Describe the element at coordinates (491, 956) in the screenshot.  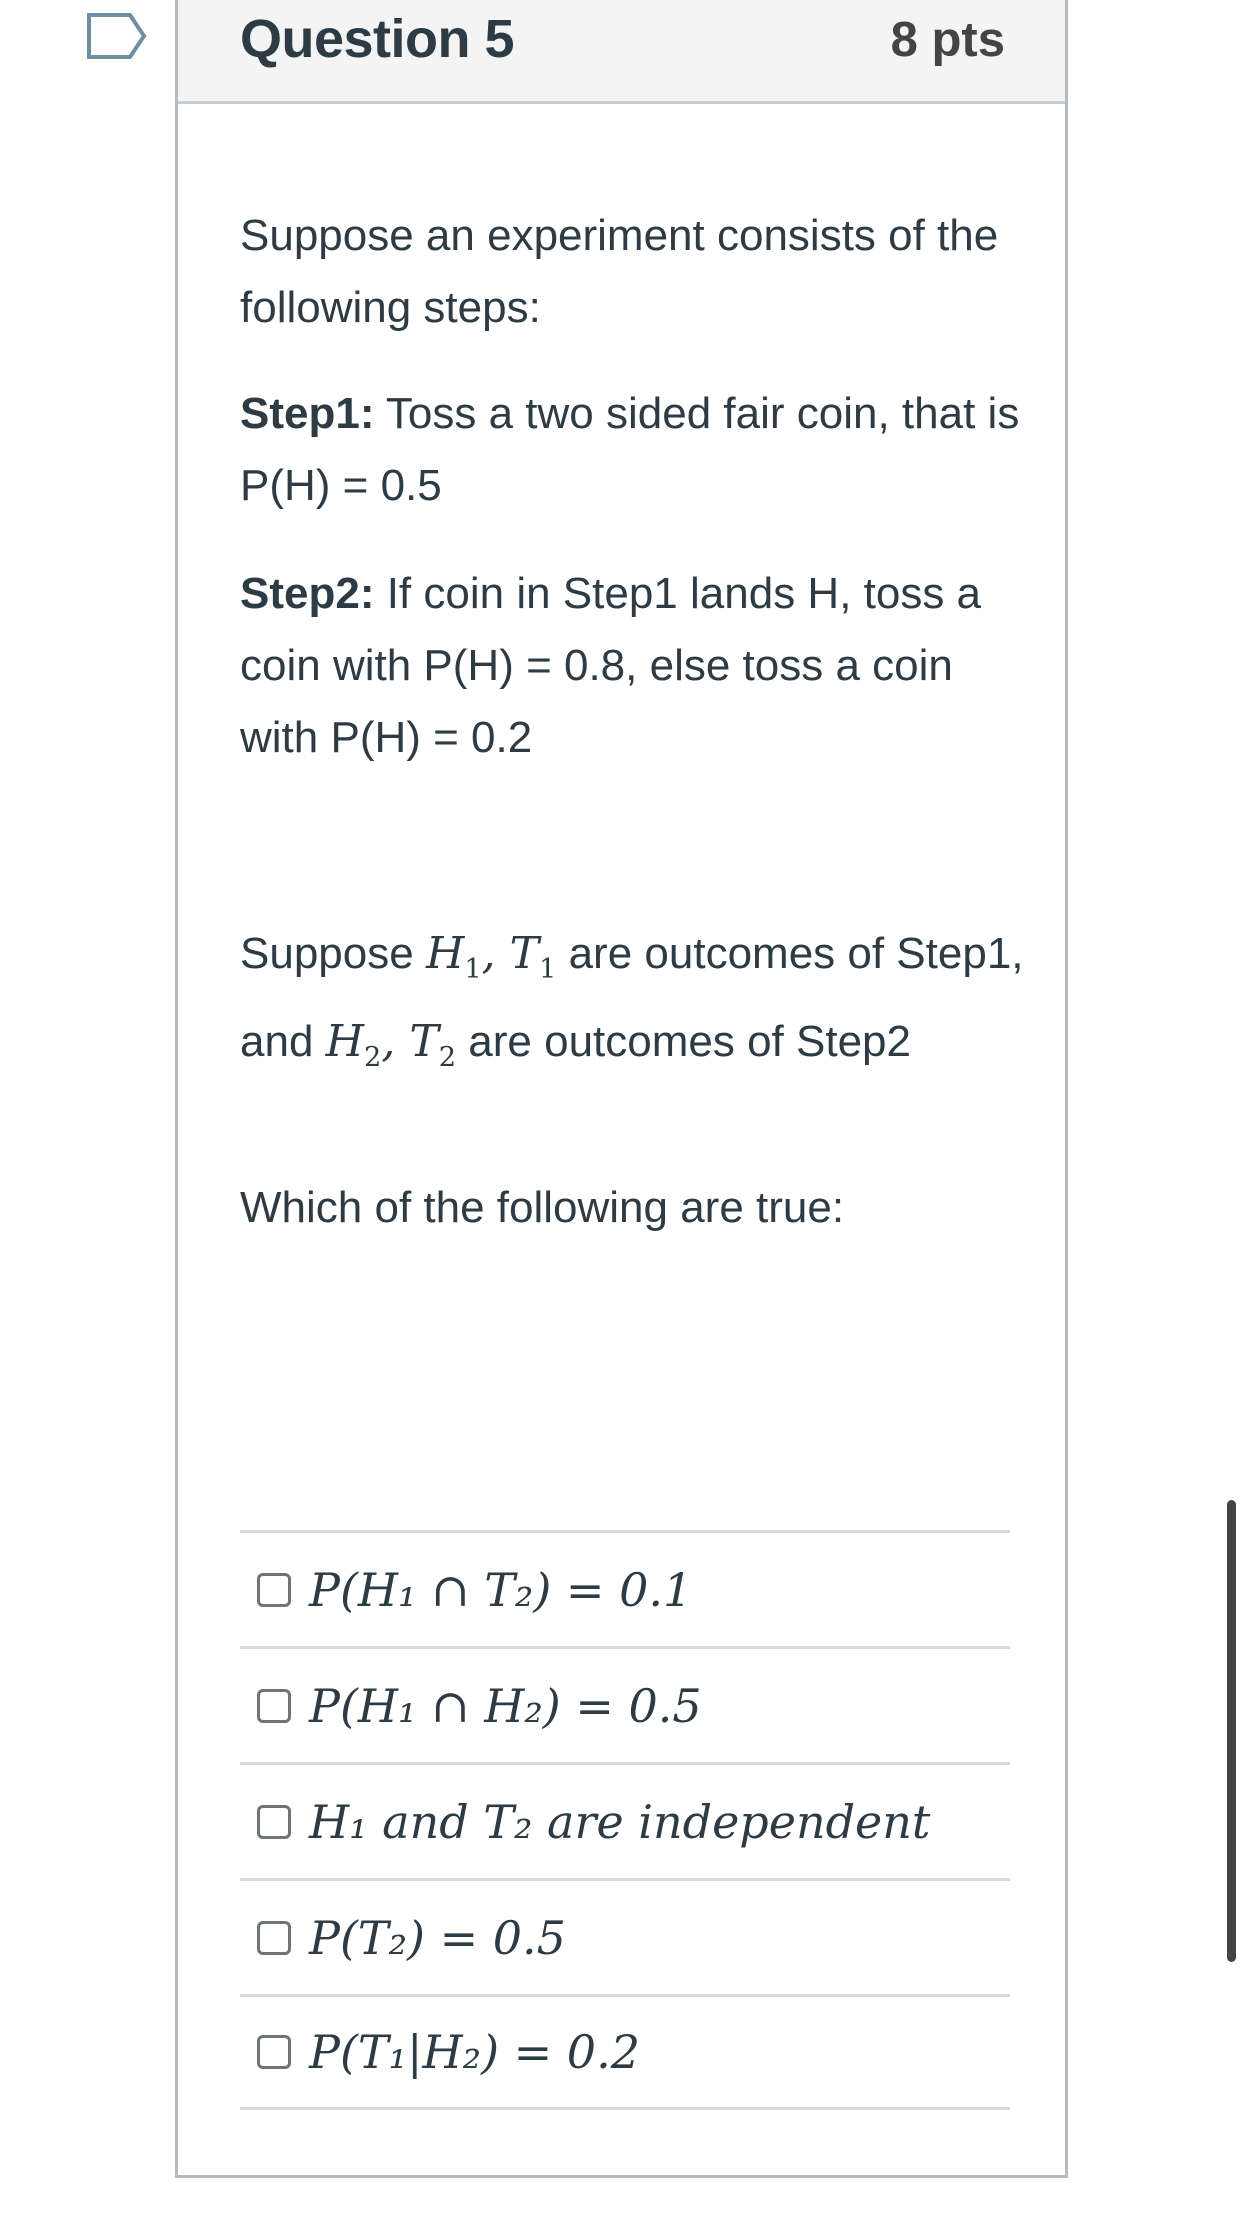
I see `step1-outcomes-math: H1, T1` at that location.